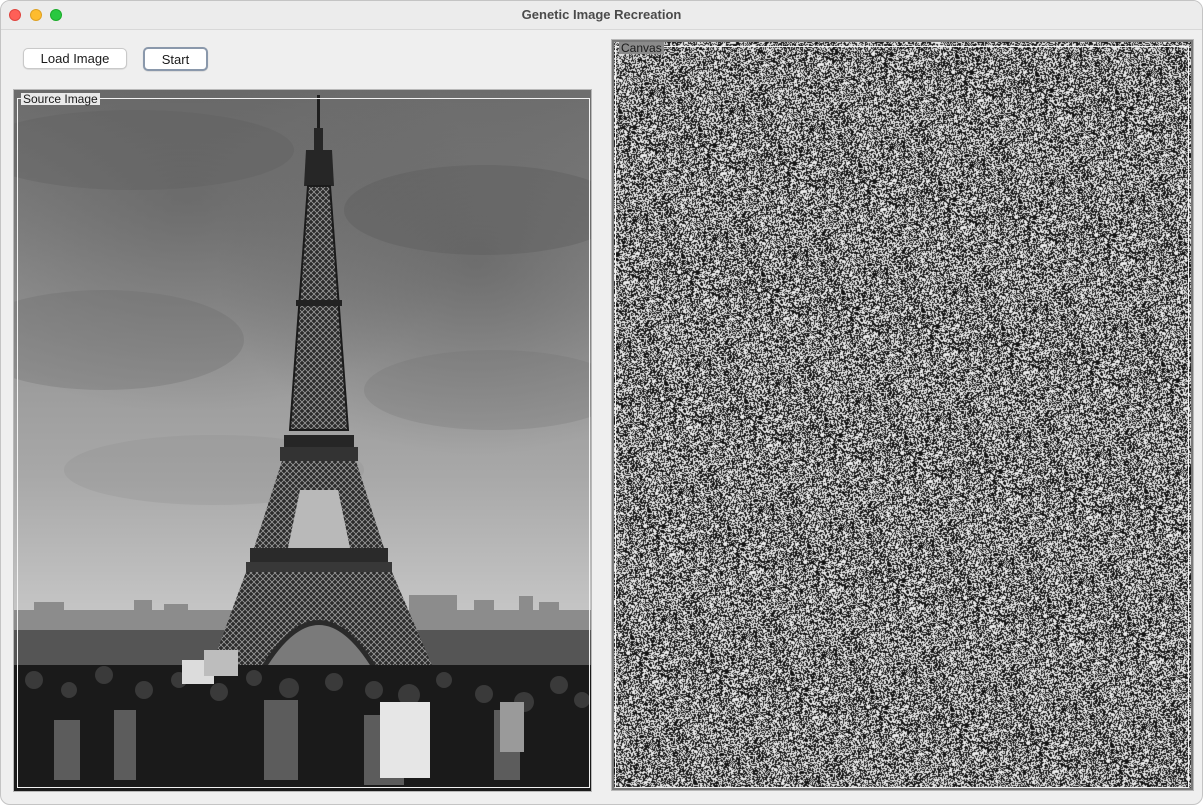 Image resolution: width=1203 pixels, height=805 pixels. What do you see at coordinates (641, 48) in the screenshot?
I see `canvas-label: Canvas` at bounding box center [641, 48].